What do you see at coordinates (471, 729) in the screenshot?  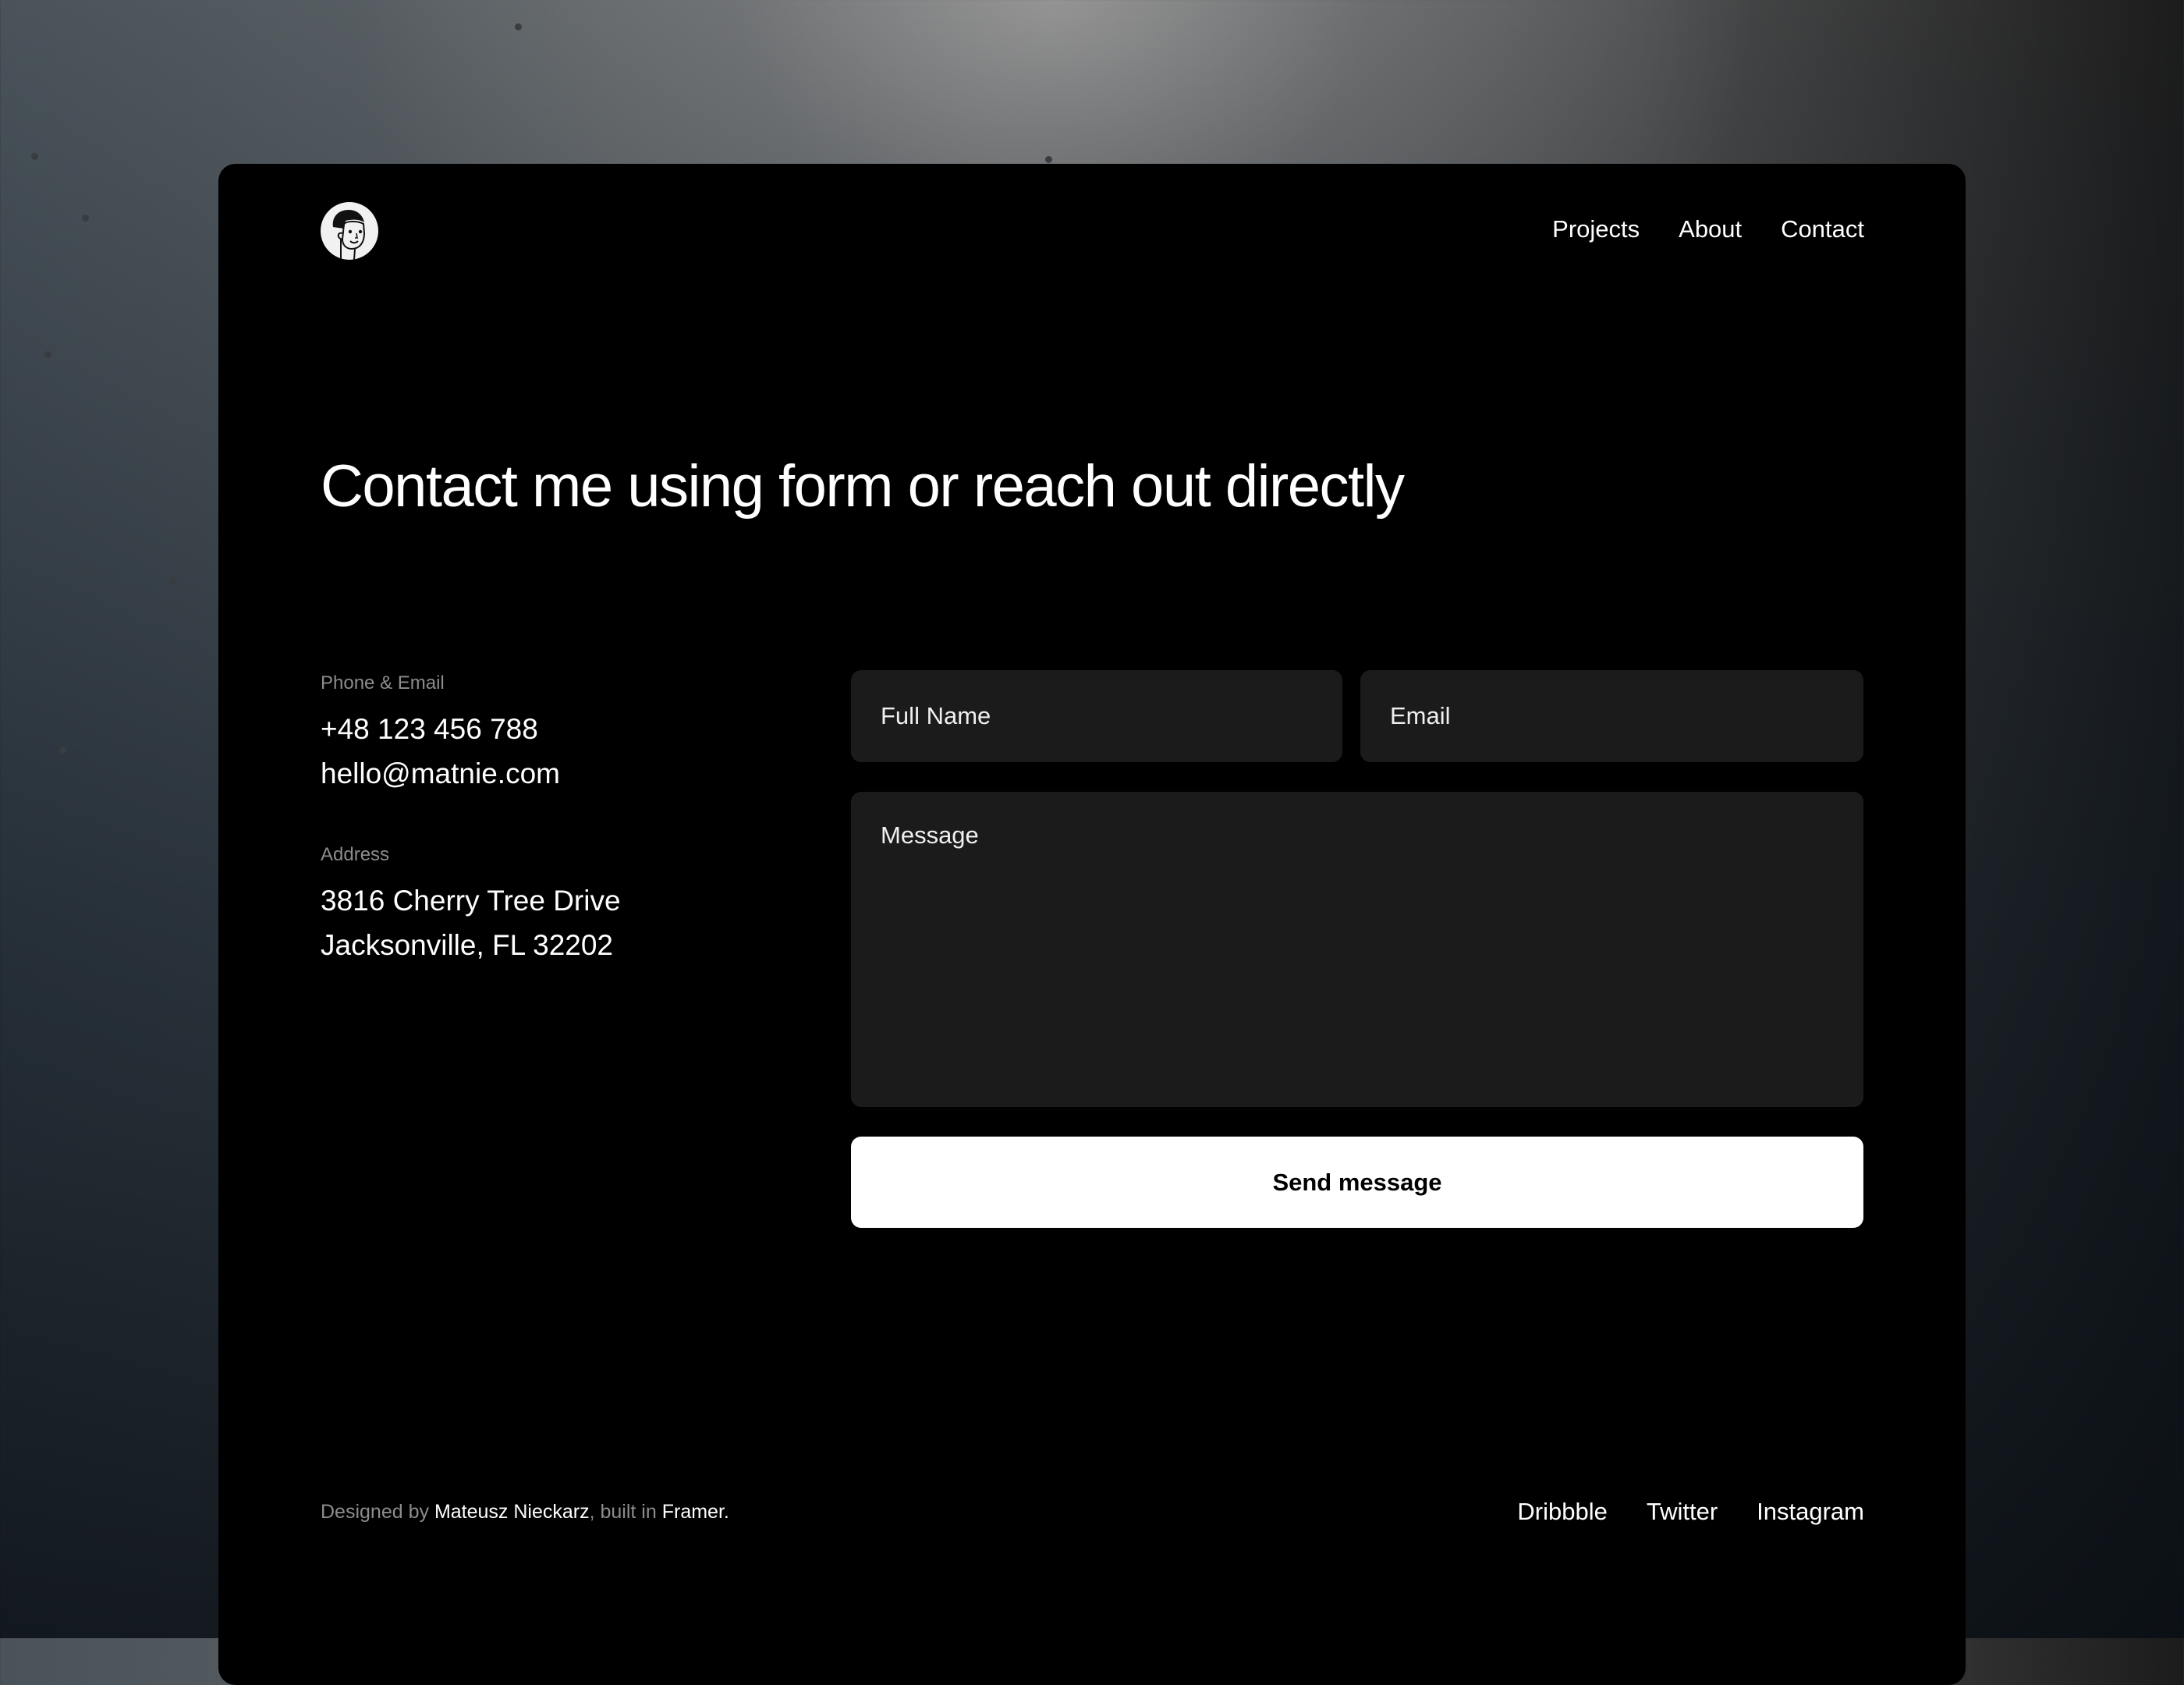 I see `phone-number: +48 123 456 788` at bounding box center [471, 729].